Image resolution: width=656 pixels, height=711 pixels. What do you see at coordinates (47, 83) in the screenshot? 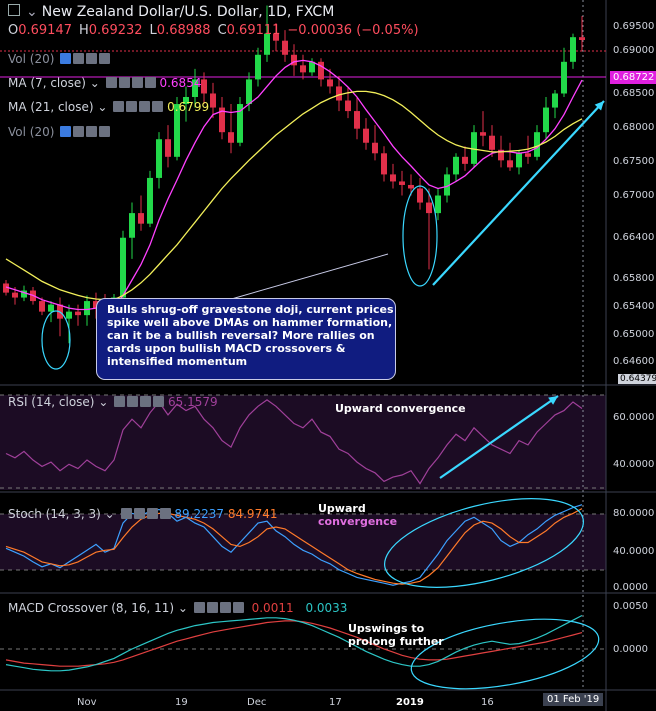
I see `legend-ma7-label: MA (7, close)` at bounding box center [47, 83].